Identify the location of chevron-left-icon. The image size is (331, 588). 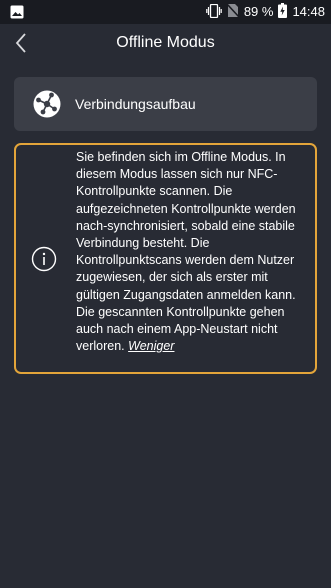
(20, 43).